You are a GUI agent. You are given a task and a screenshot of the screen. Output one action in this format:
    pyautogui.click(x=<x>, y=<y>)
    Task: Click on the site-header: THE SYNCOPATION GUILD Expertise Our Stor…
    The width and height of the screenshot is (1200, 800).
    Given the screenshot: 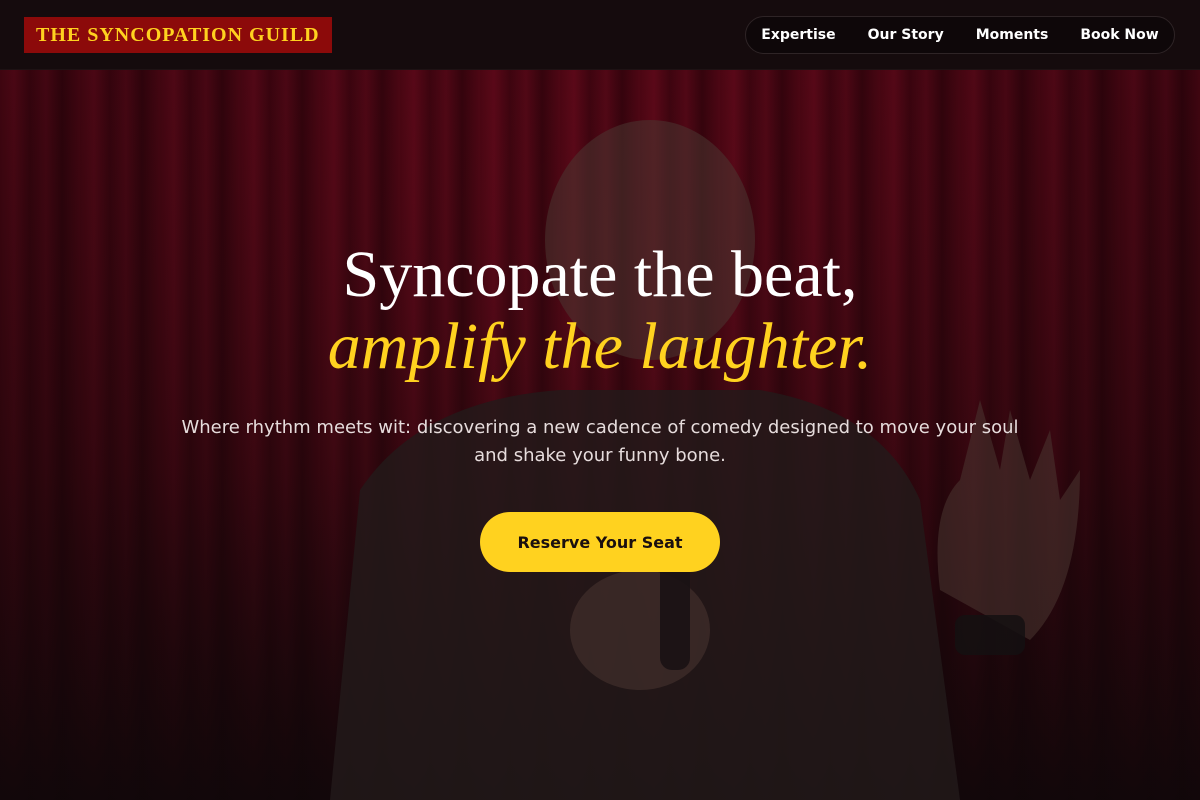 What is the action you would take?
    pyautogui.click(x=600, y=35)
    